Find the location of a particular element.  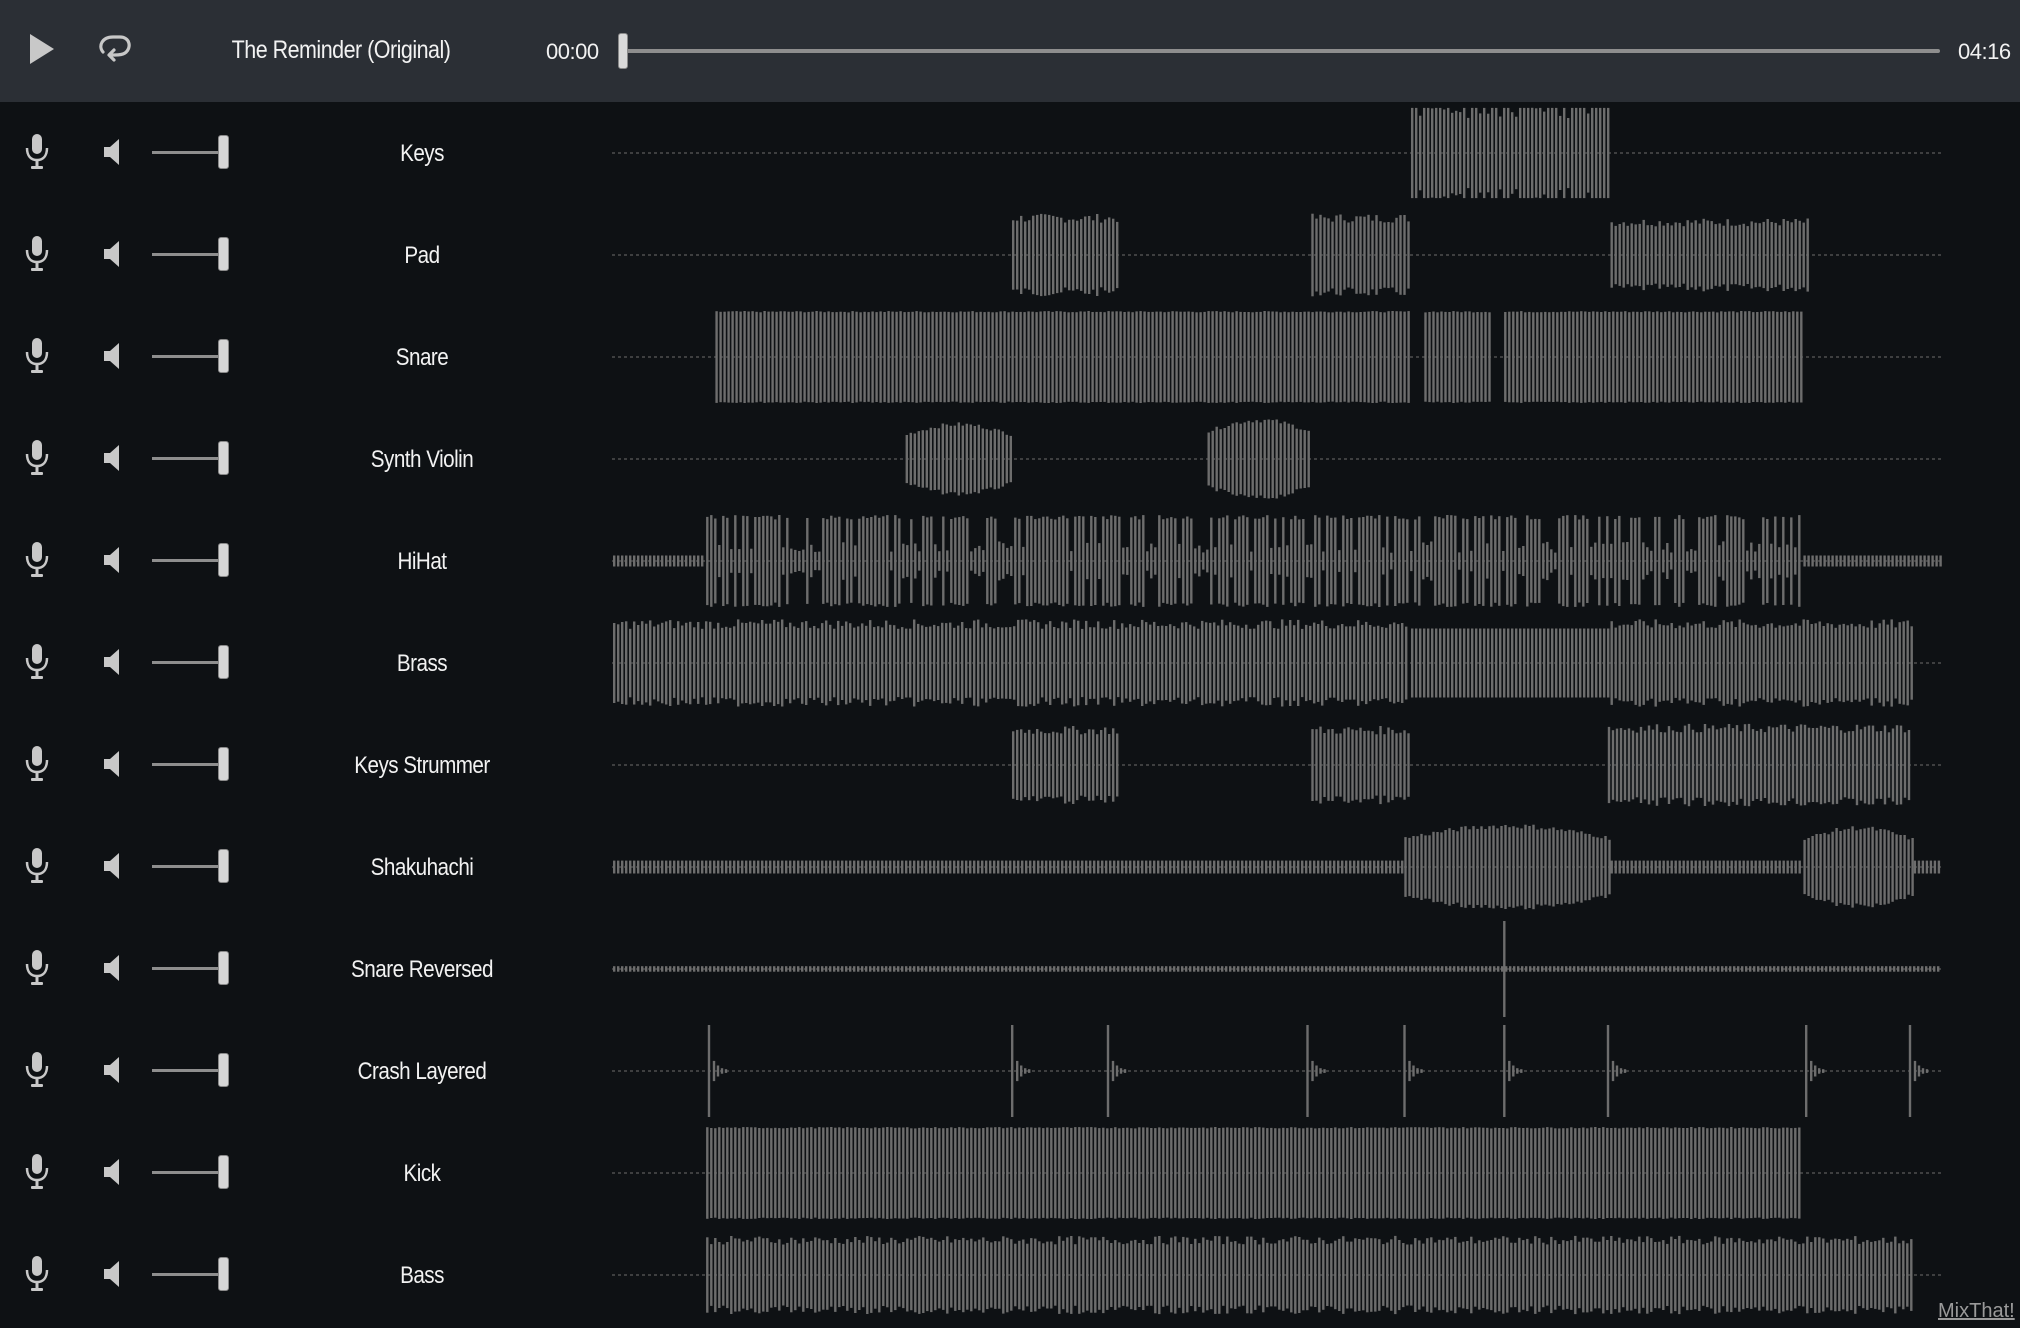

progress-handle is located at coordinates (623, 51).